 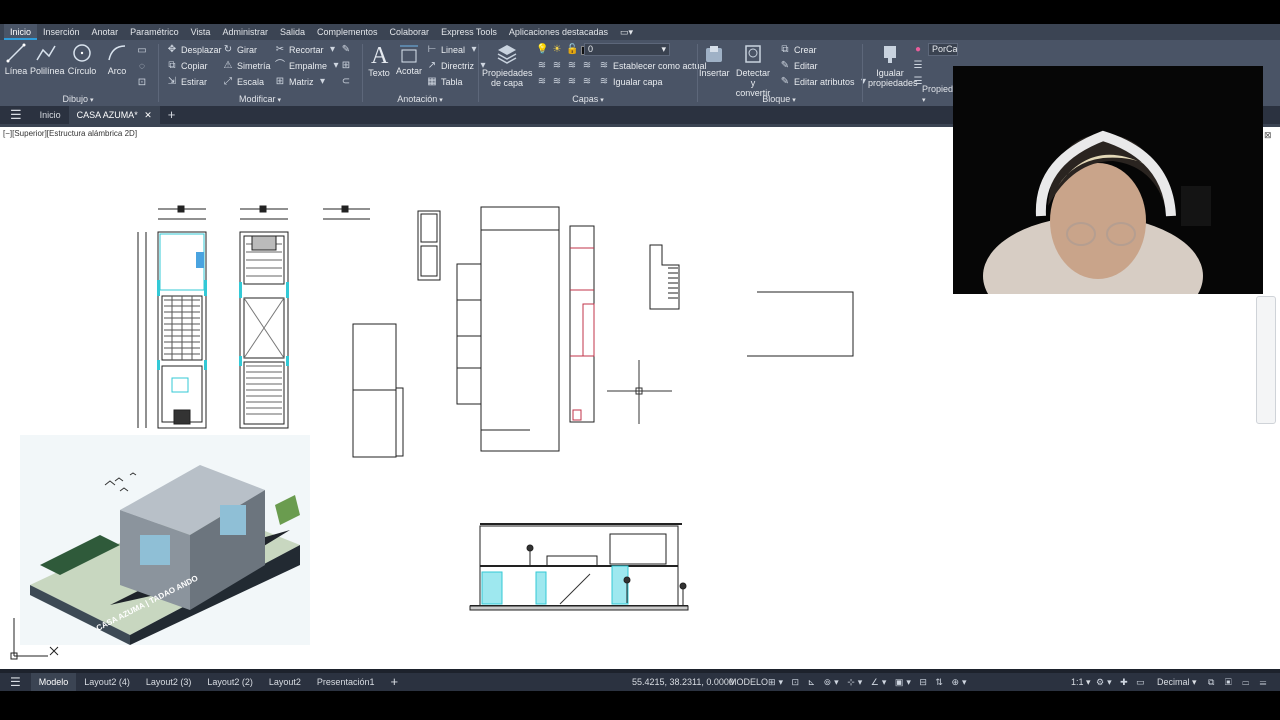 What do you see at coordinates (394, 682) in the screenshot?
I see `add-layout-icon: +` at bounding box center [394, 682].